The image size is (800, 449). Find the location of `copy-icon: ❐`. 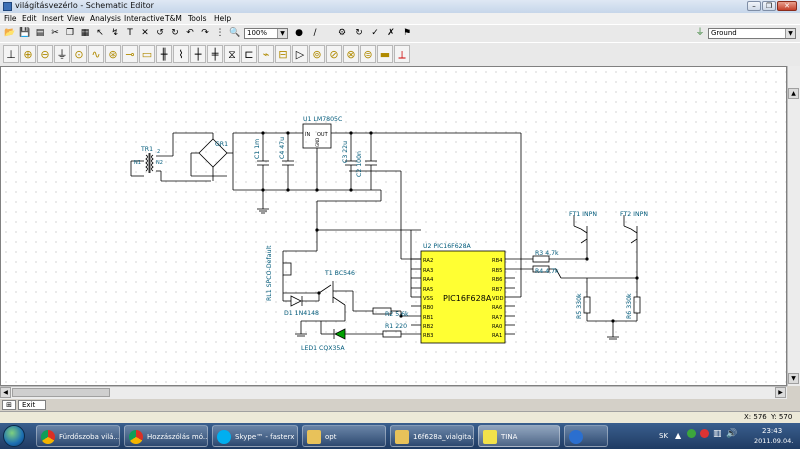

copy-icon: ❐ is located at coordinates (70, 33).